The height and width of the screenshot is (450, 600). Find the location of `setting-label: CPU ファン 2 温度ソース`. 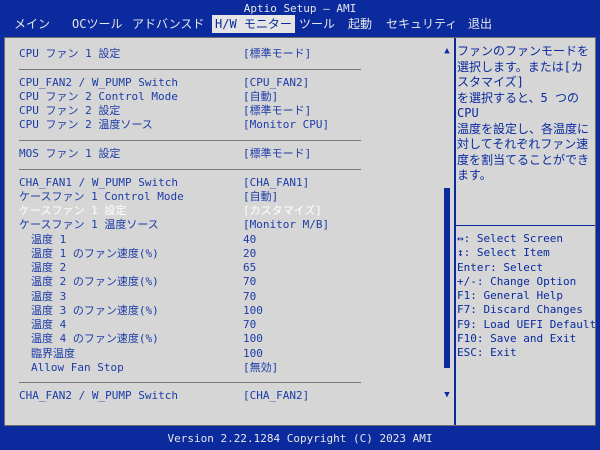

setting-label: CPU ファン 2 温度ソース is located at coordinates (86, 124).